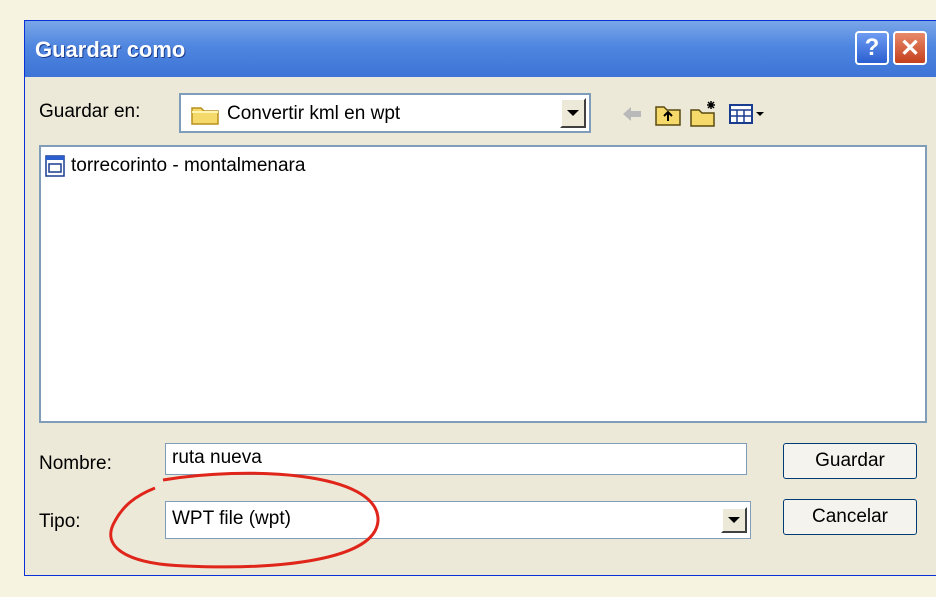 The image size is (936, 597). I want to click on name-label: Nombre:, so click(75, 463).